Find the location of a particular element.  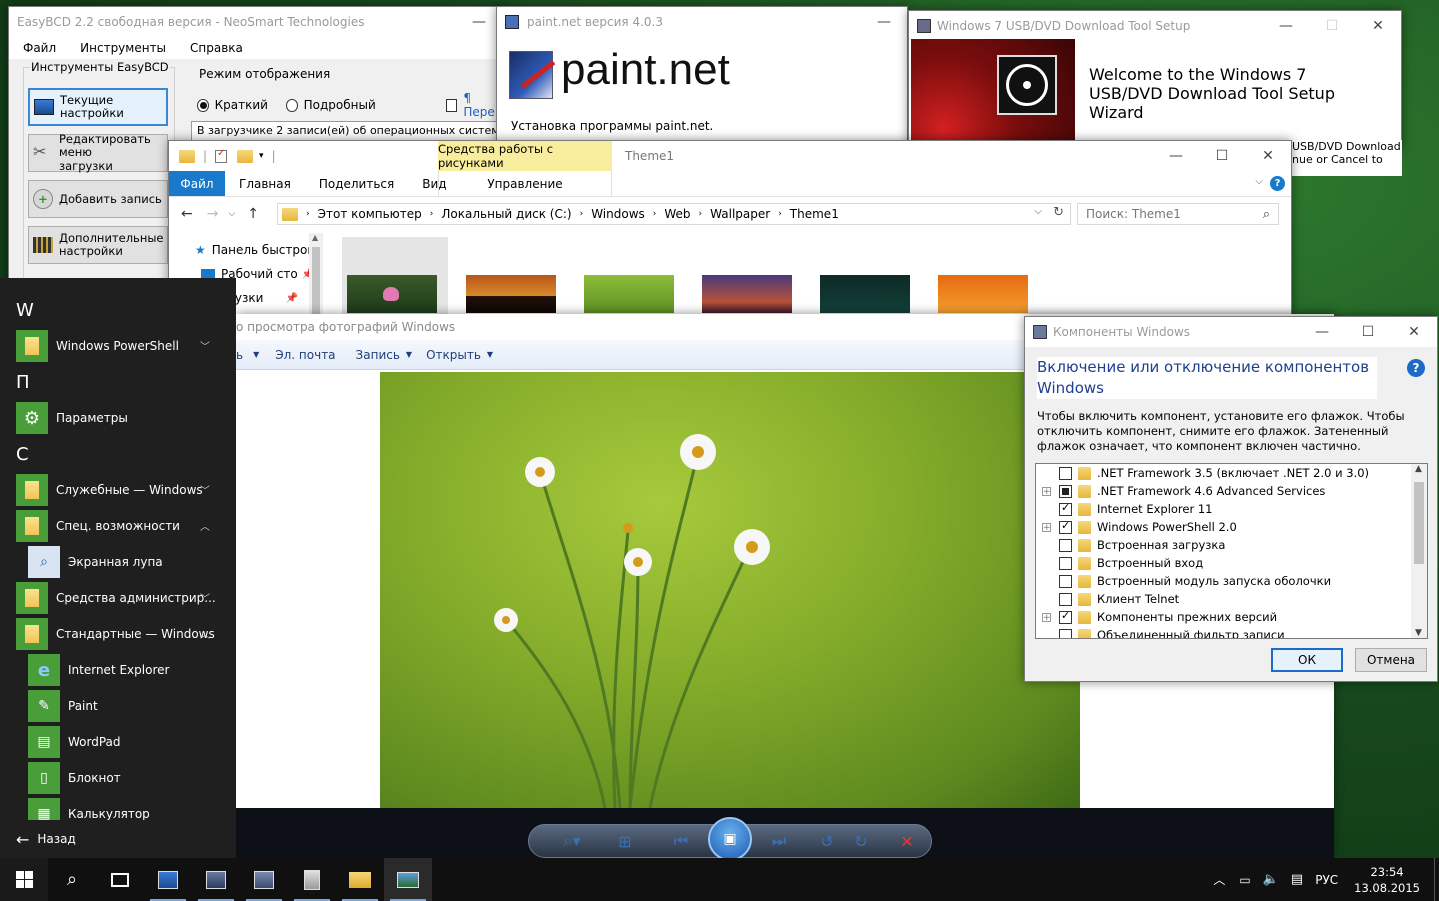

view-detailed-radio is located at coordinates (291, 105).